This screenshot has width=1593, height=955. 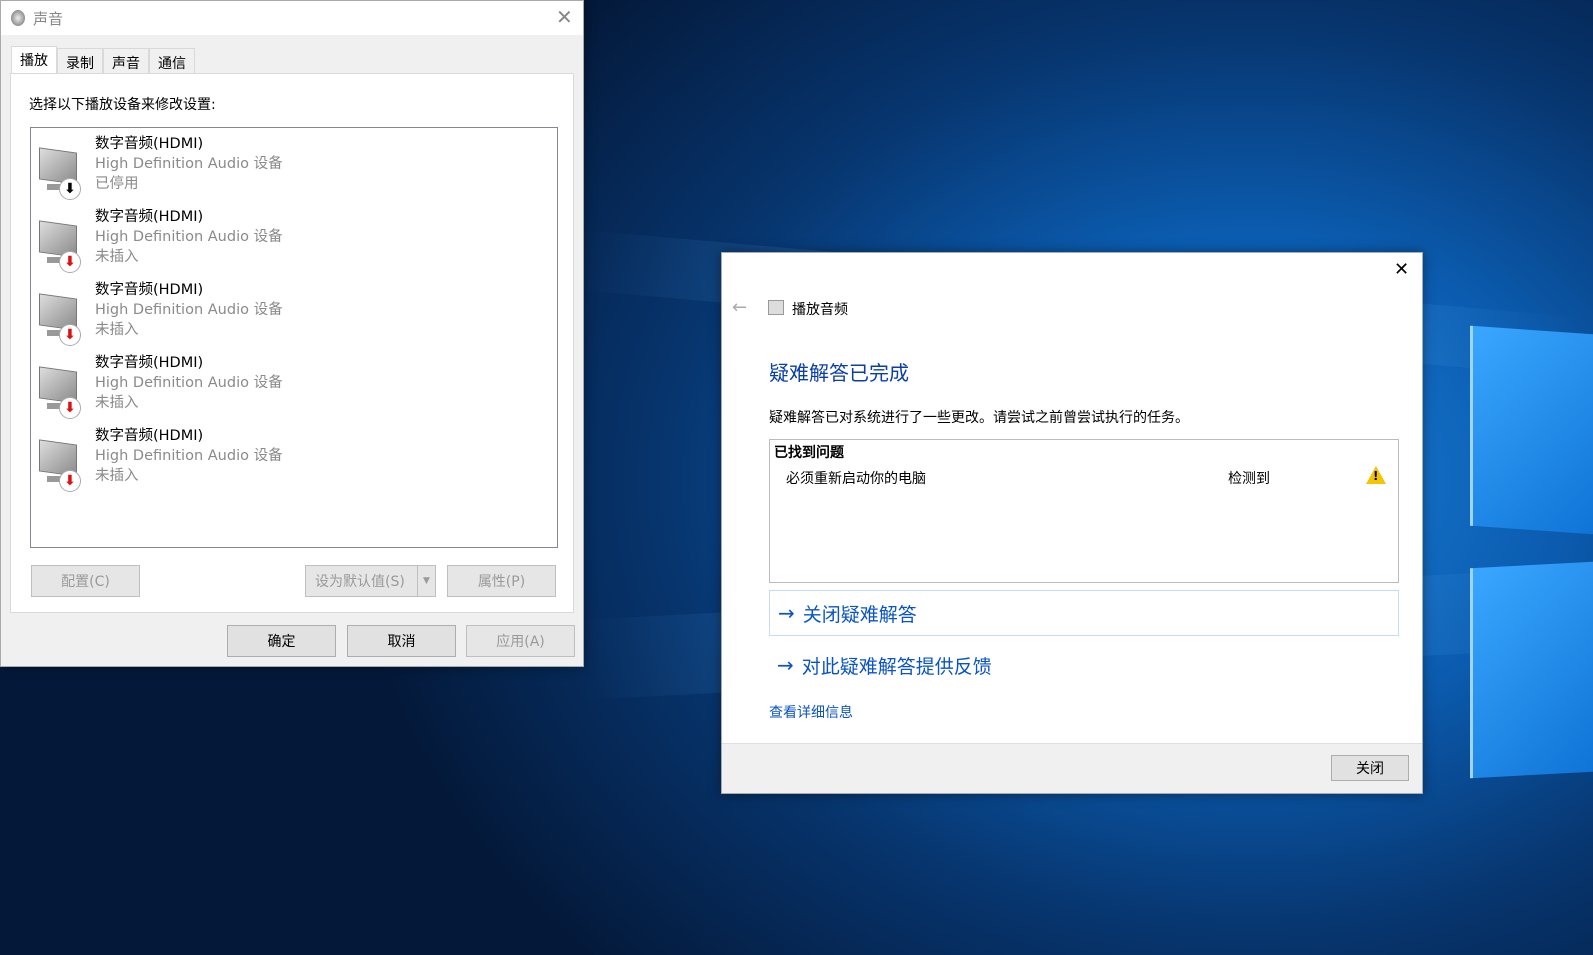 I want to click on speaker-icon, so click(x=18, y=18).